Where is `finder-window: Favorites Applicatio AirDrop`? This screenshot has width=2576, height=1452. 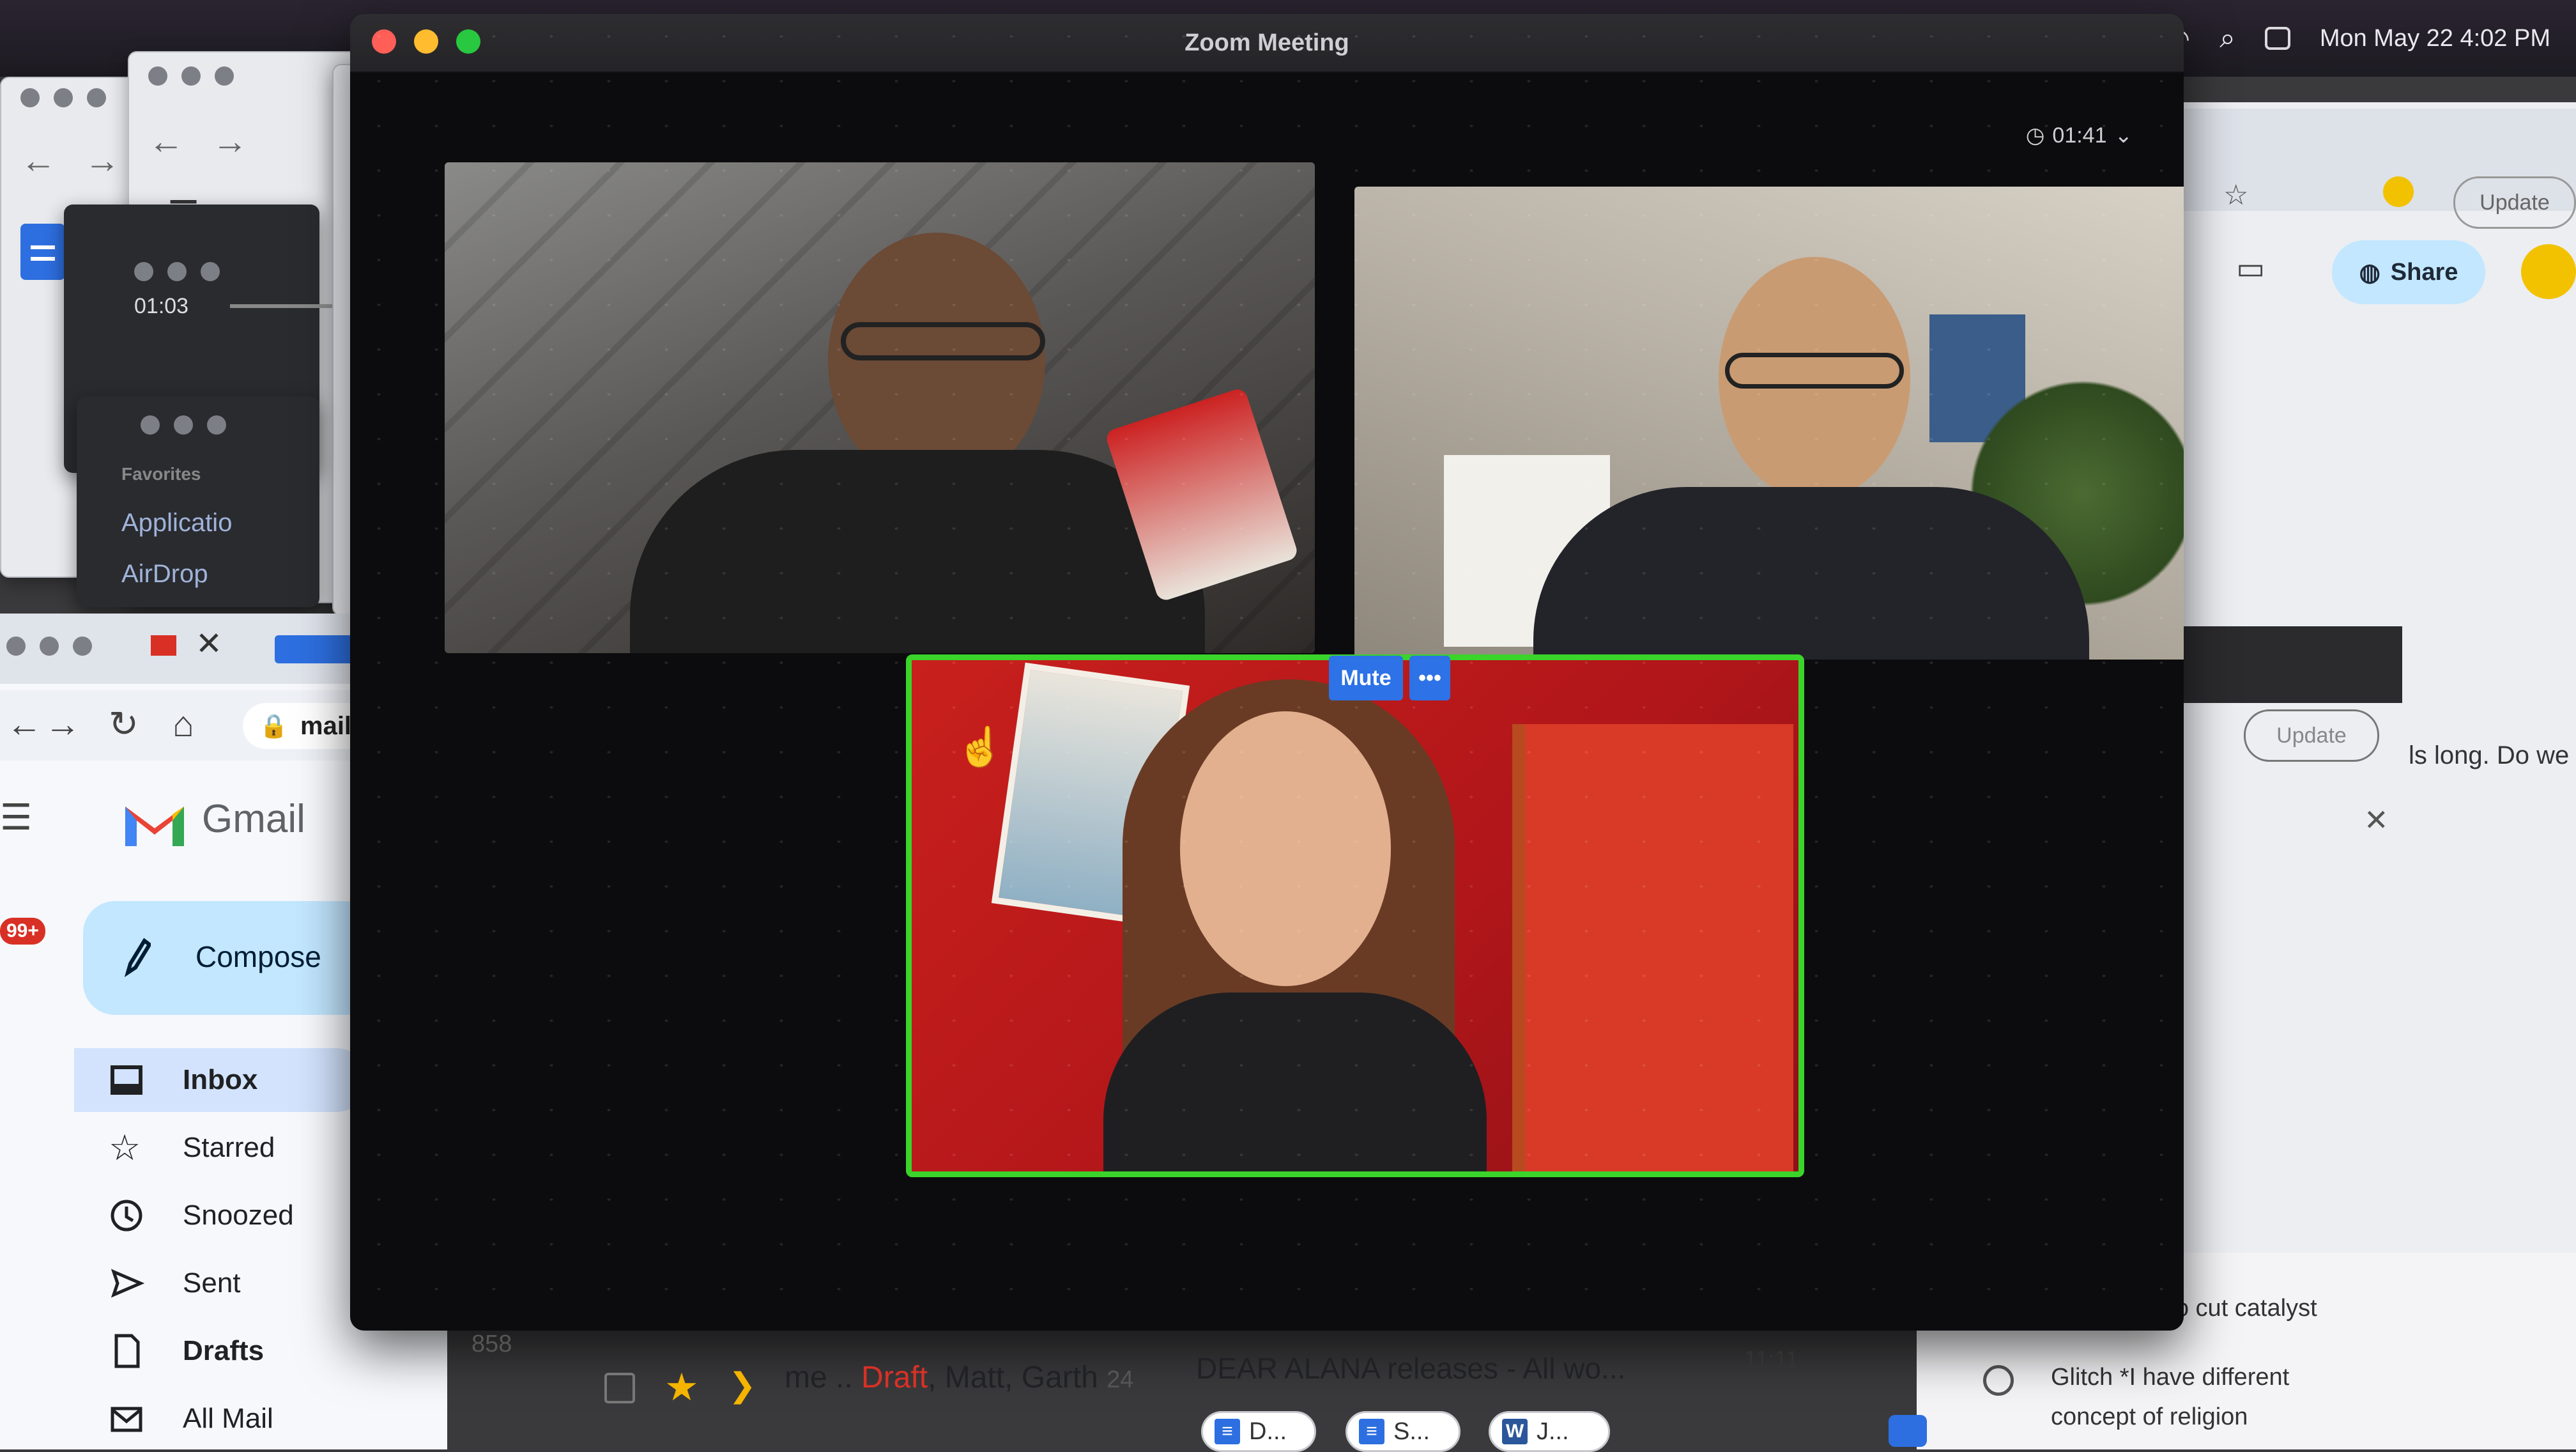 finder-window: Favorites Applicatio AirDrop is located at coordinates (198, 501).